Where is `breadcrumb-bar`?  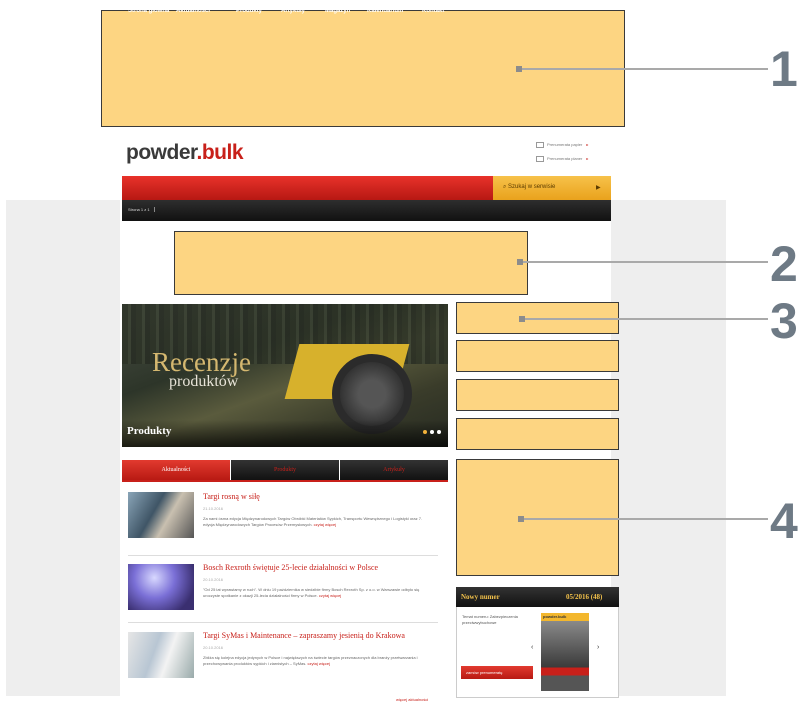
breadcrumb-bar is located at coordinates (366, 210).